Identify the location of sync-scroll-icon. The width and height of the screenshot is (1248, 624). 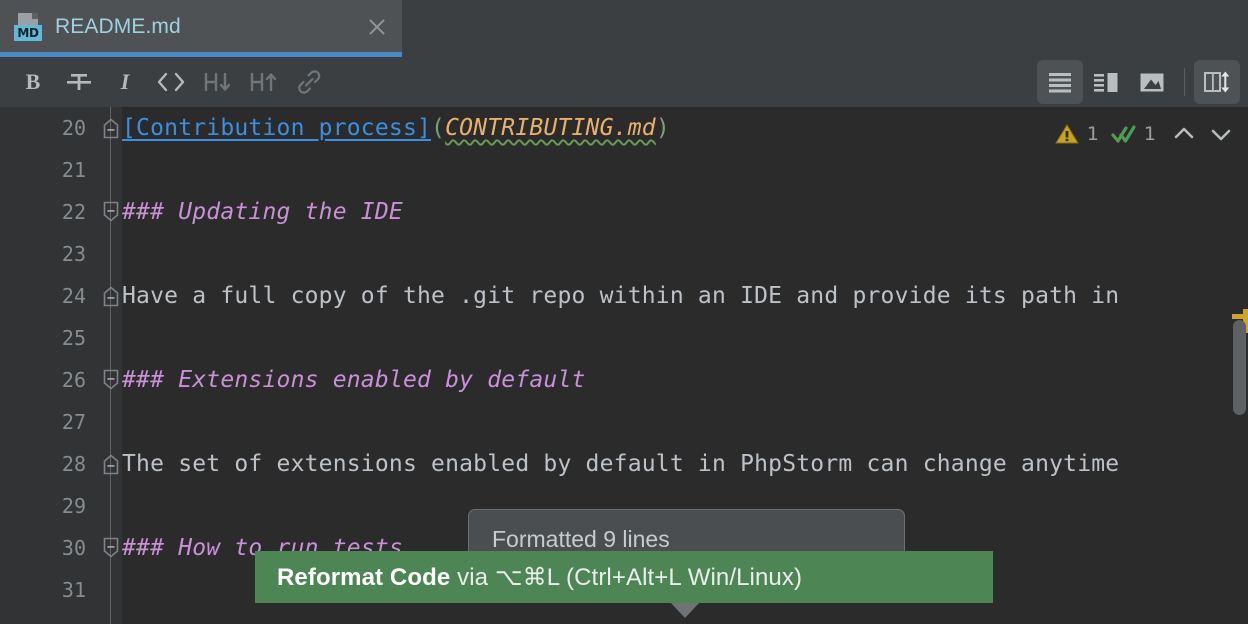
(1217, 82).